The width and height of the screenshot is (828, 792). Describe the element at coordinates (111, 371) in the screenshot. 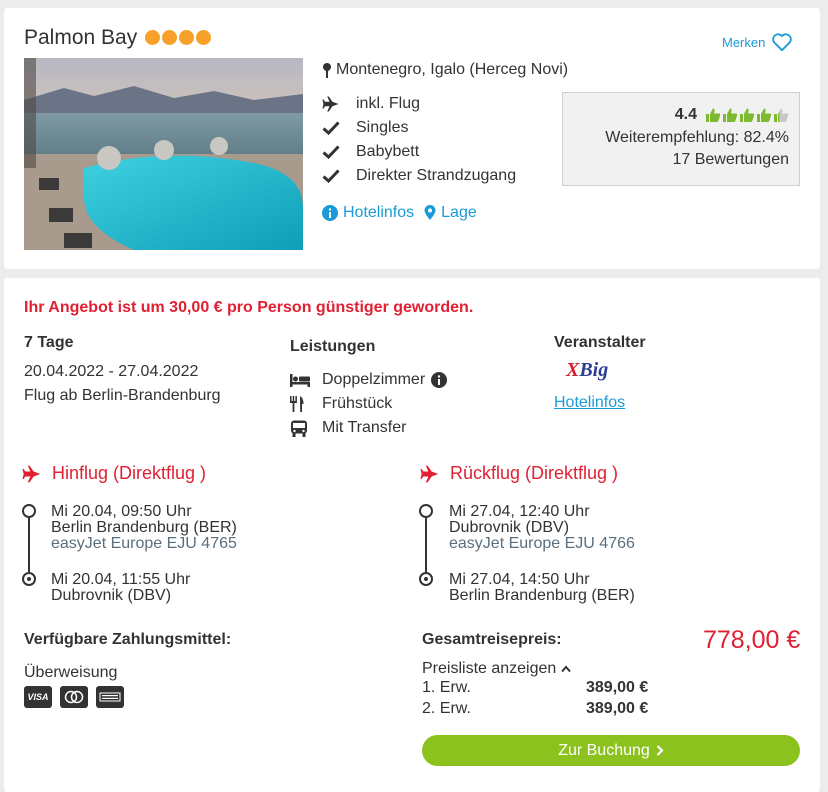

I see `travel-dates: 20.04.2022 - 27.04.2022` at that location.